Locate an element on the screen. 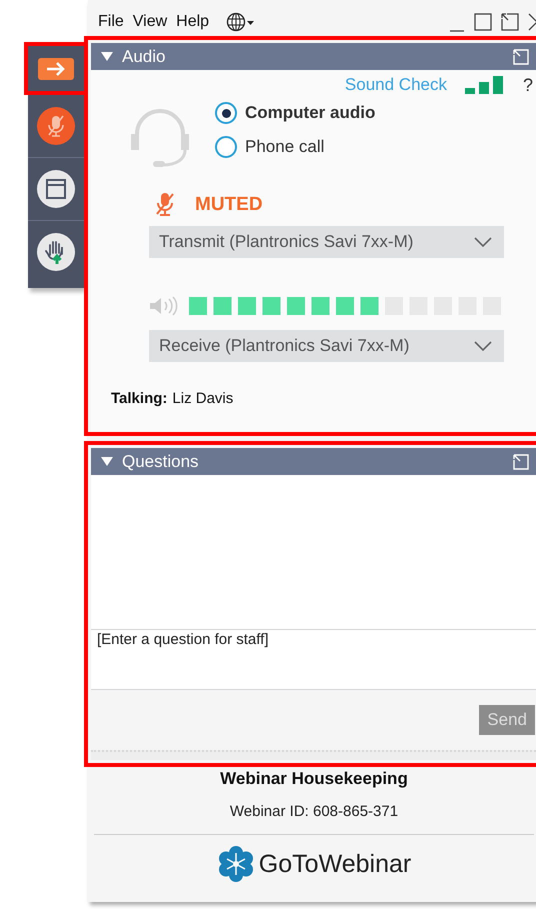 The image size is (536, 909). pop-out-icon is located at coordinates (510, 22).